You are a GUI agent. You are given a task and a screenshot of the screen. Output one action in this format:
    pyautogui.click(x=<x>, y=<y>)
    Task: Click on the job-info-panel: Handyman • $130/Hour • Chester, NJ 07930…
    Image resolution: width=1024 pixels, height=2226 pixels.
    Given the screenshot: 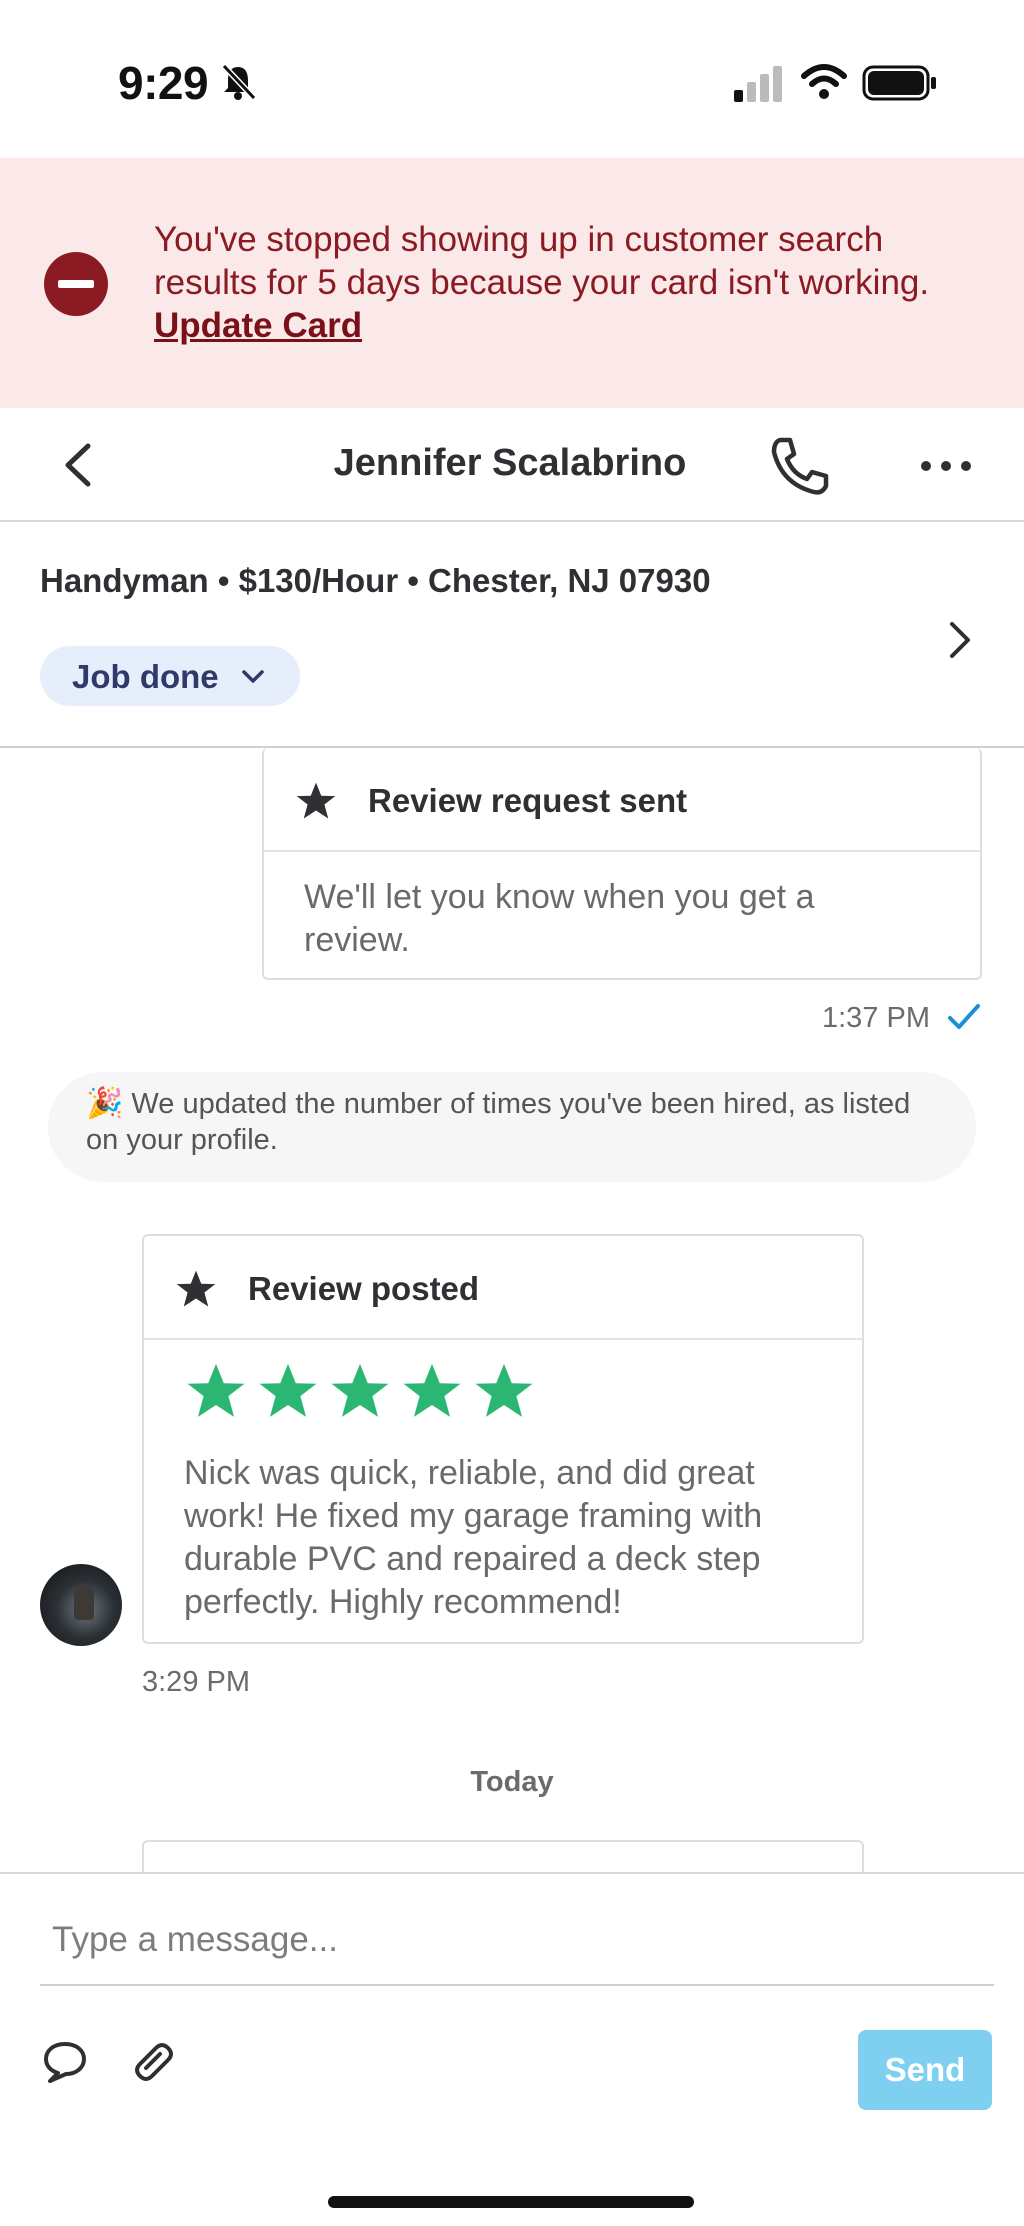 What is the action you would take?
    pyautogui.click(x=512, y=635)
    